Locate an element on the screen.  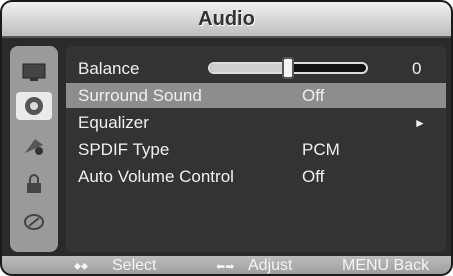
balance-label: Balance is located at coordinates (109, 68).